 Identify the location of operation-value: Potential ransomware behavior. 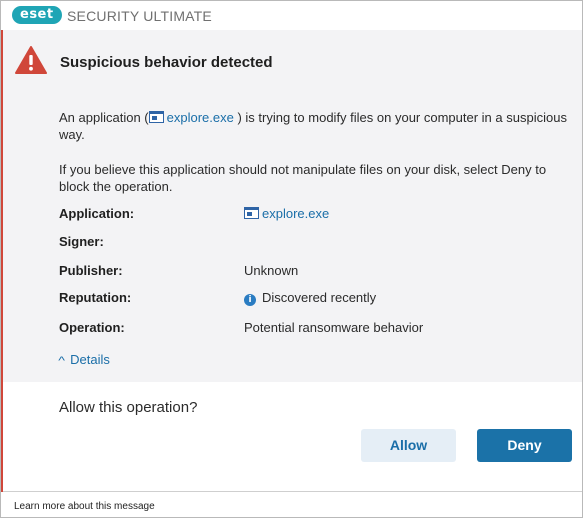
(334, 327).